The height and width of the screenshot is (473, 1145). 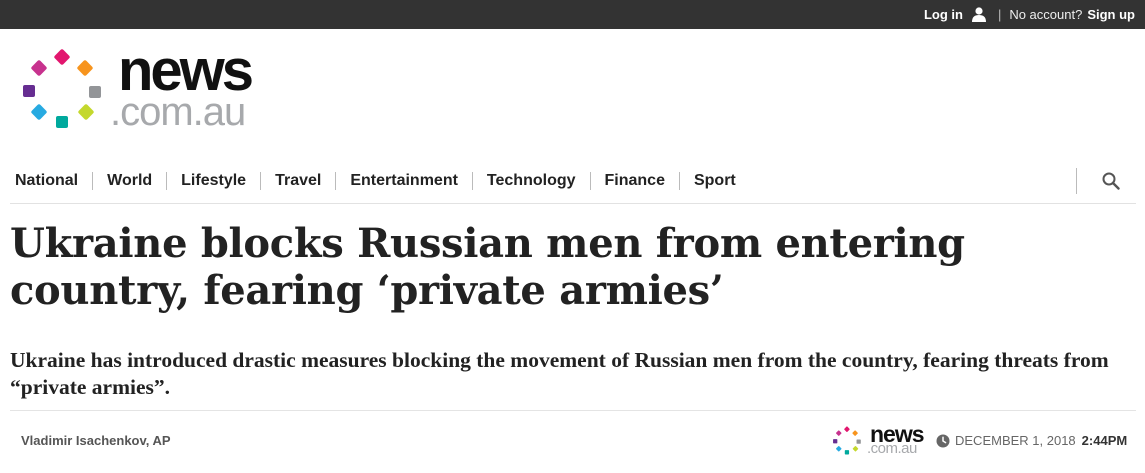 What do you see at coordinates (1098, 181) in the screenshot?
I see `search-button` at bounding box center [1098, 181].